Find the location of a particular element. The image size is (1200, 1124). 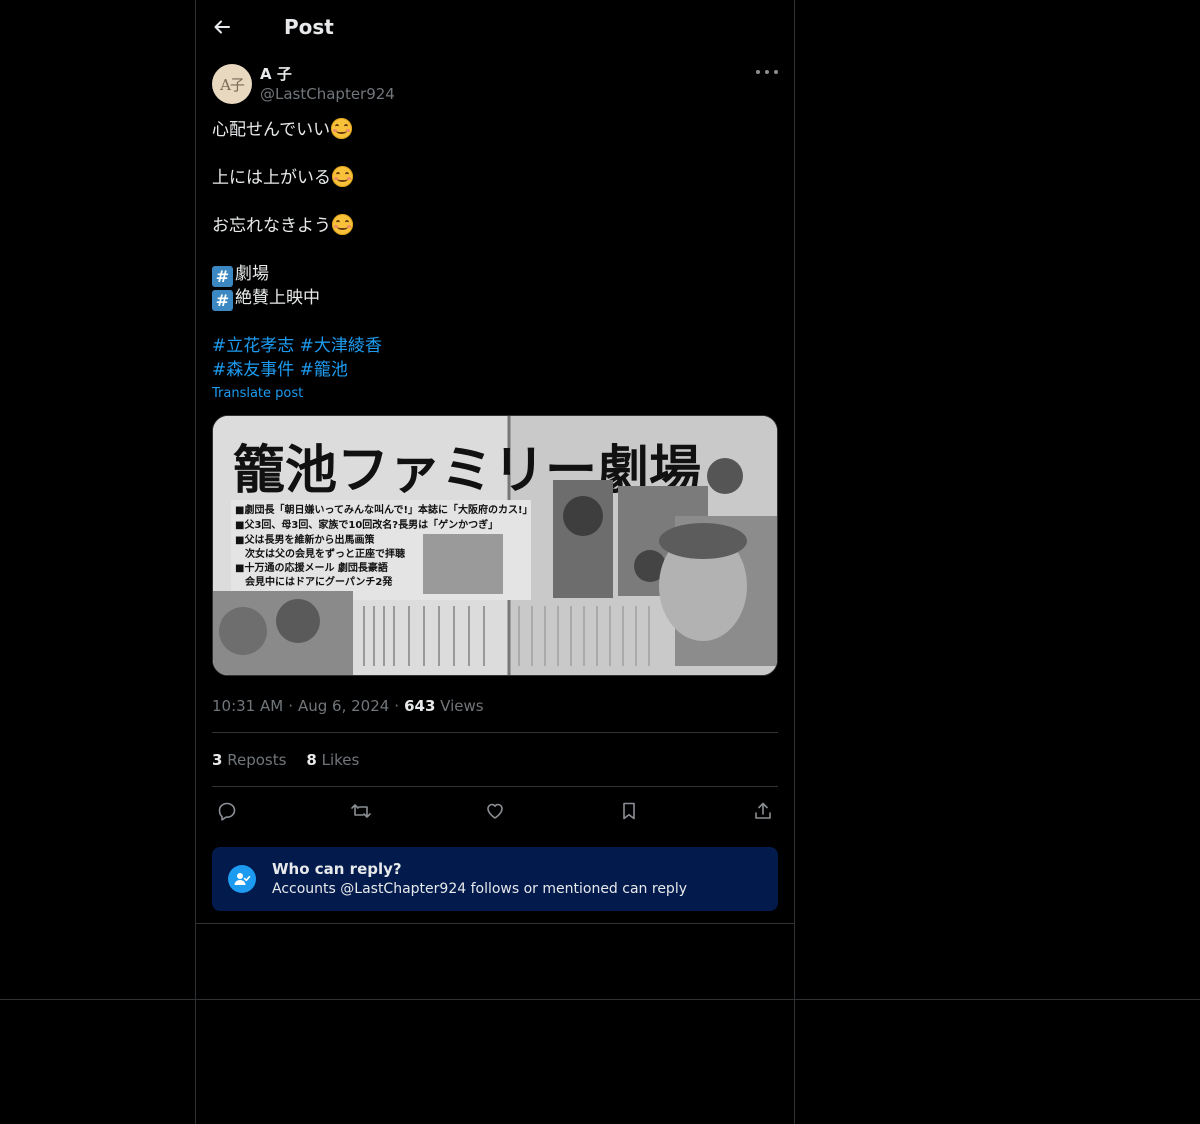

media-bullet: 会見中にはドアにグーパンチ2発 is located at coordinates (319, 581).